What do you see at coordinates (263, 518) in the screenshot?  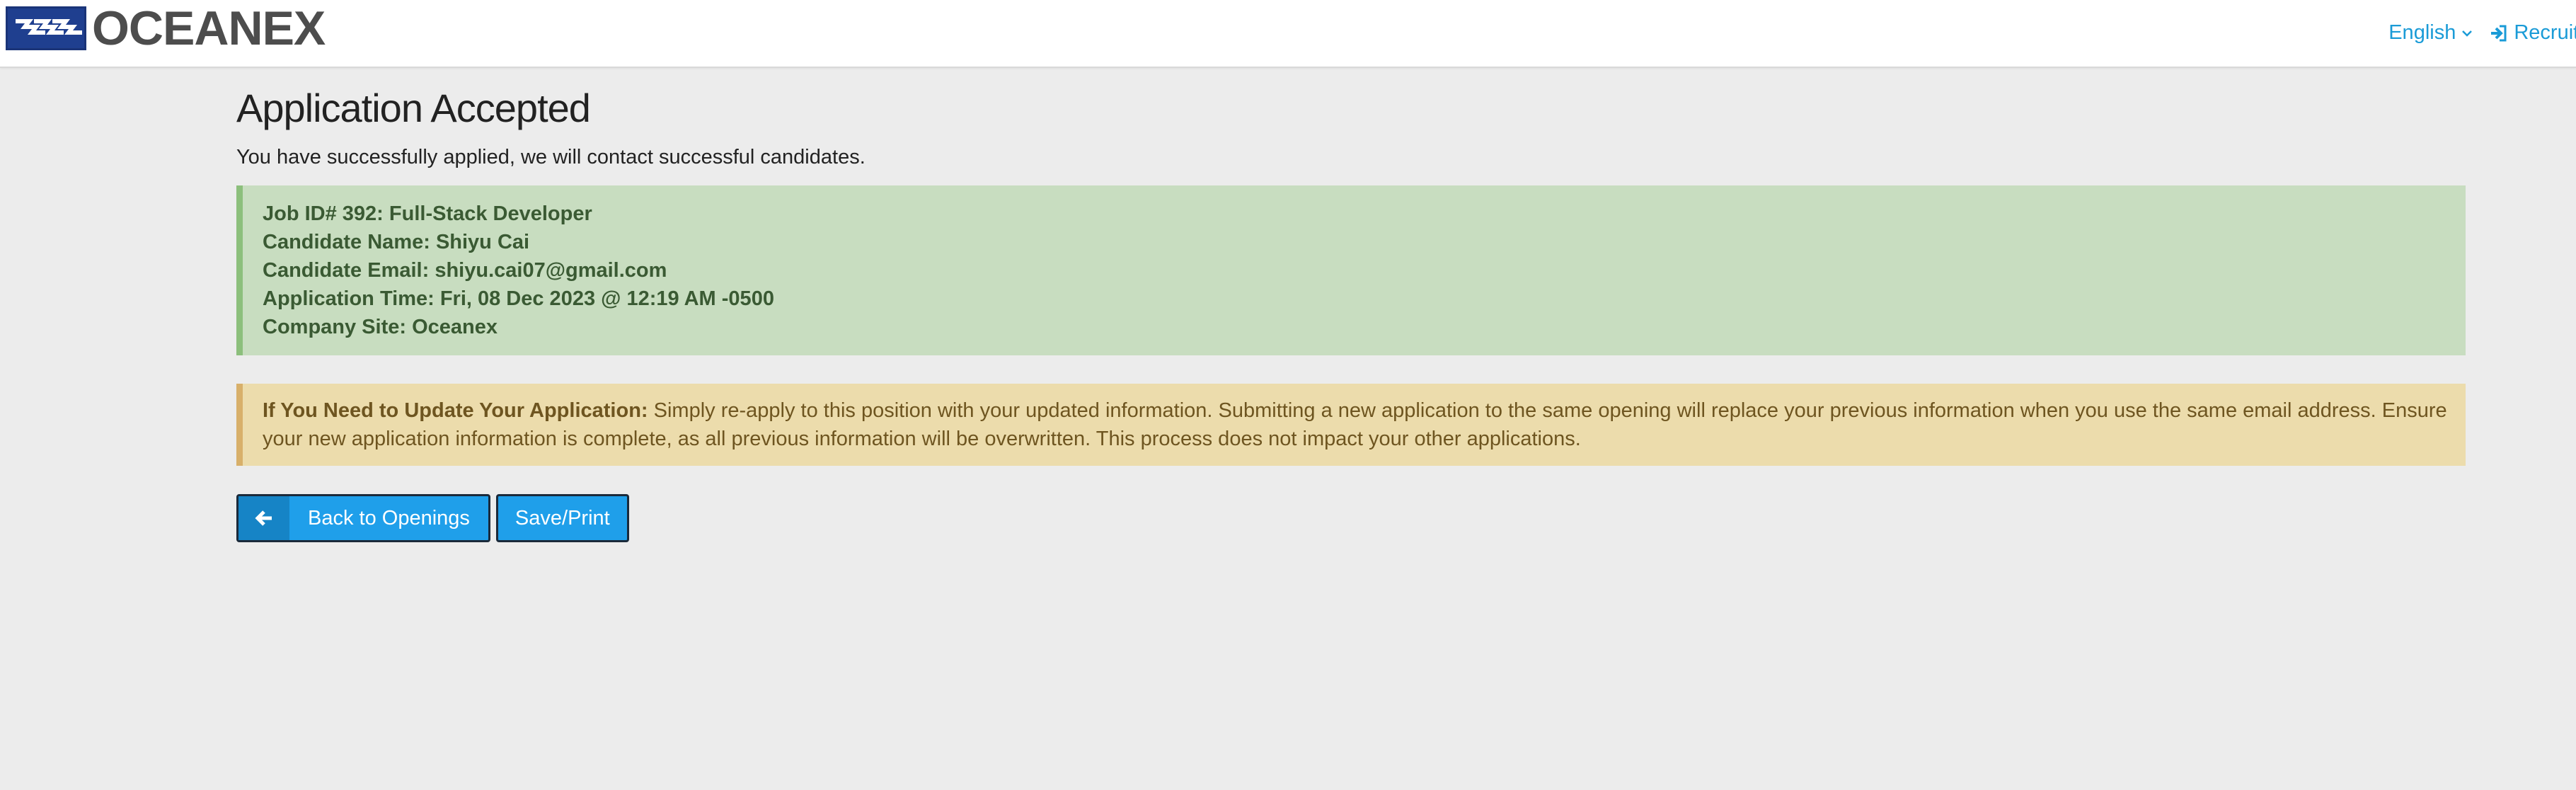 I see `arrow-left-icon` at bounding box center [263, 518].